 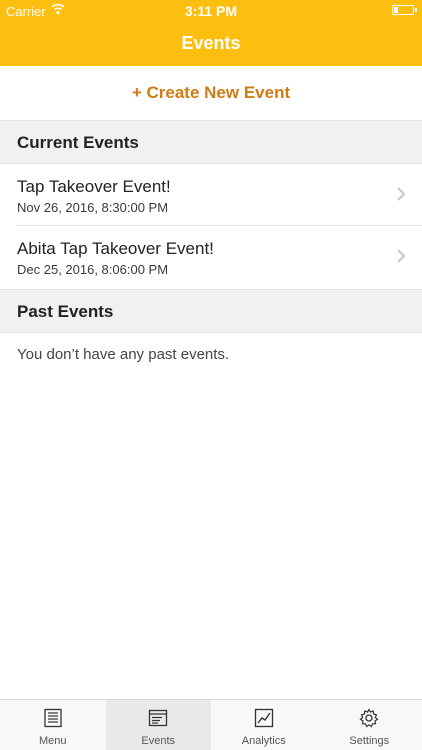 I want to click on current-events-header: Current Events, so click(x=211, y=142).